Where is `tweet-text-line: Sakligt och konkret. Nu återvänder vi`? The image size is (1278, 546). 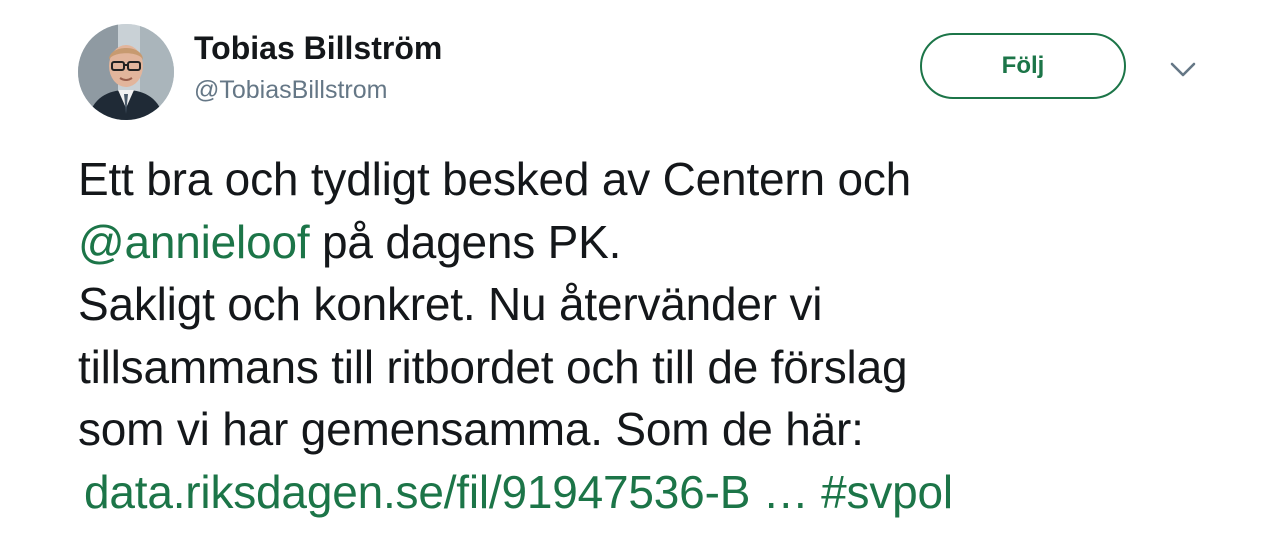 tweet-text-line: Sakligt och konkret. Nu återvänder vi is located at coordinates (450, 304).